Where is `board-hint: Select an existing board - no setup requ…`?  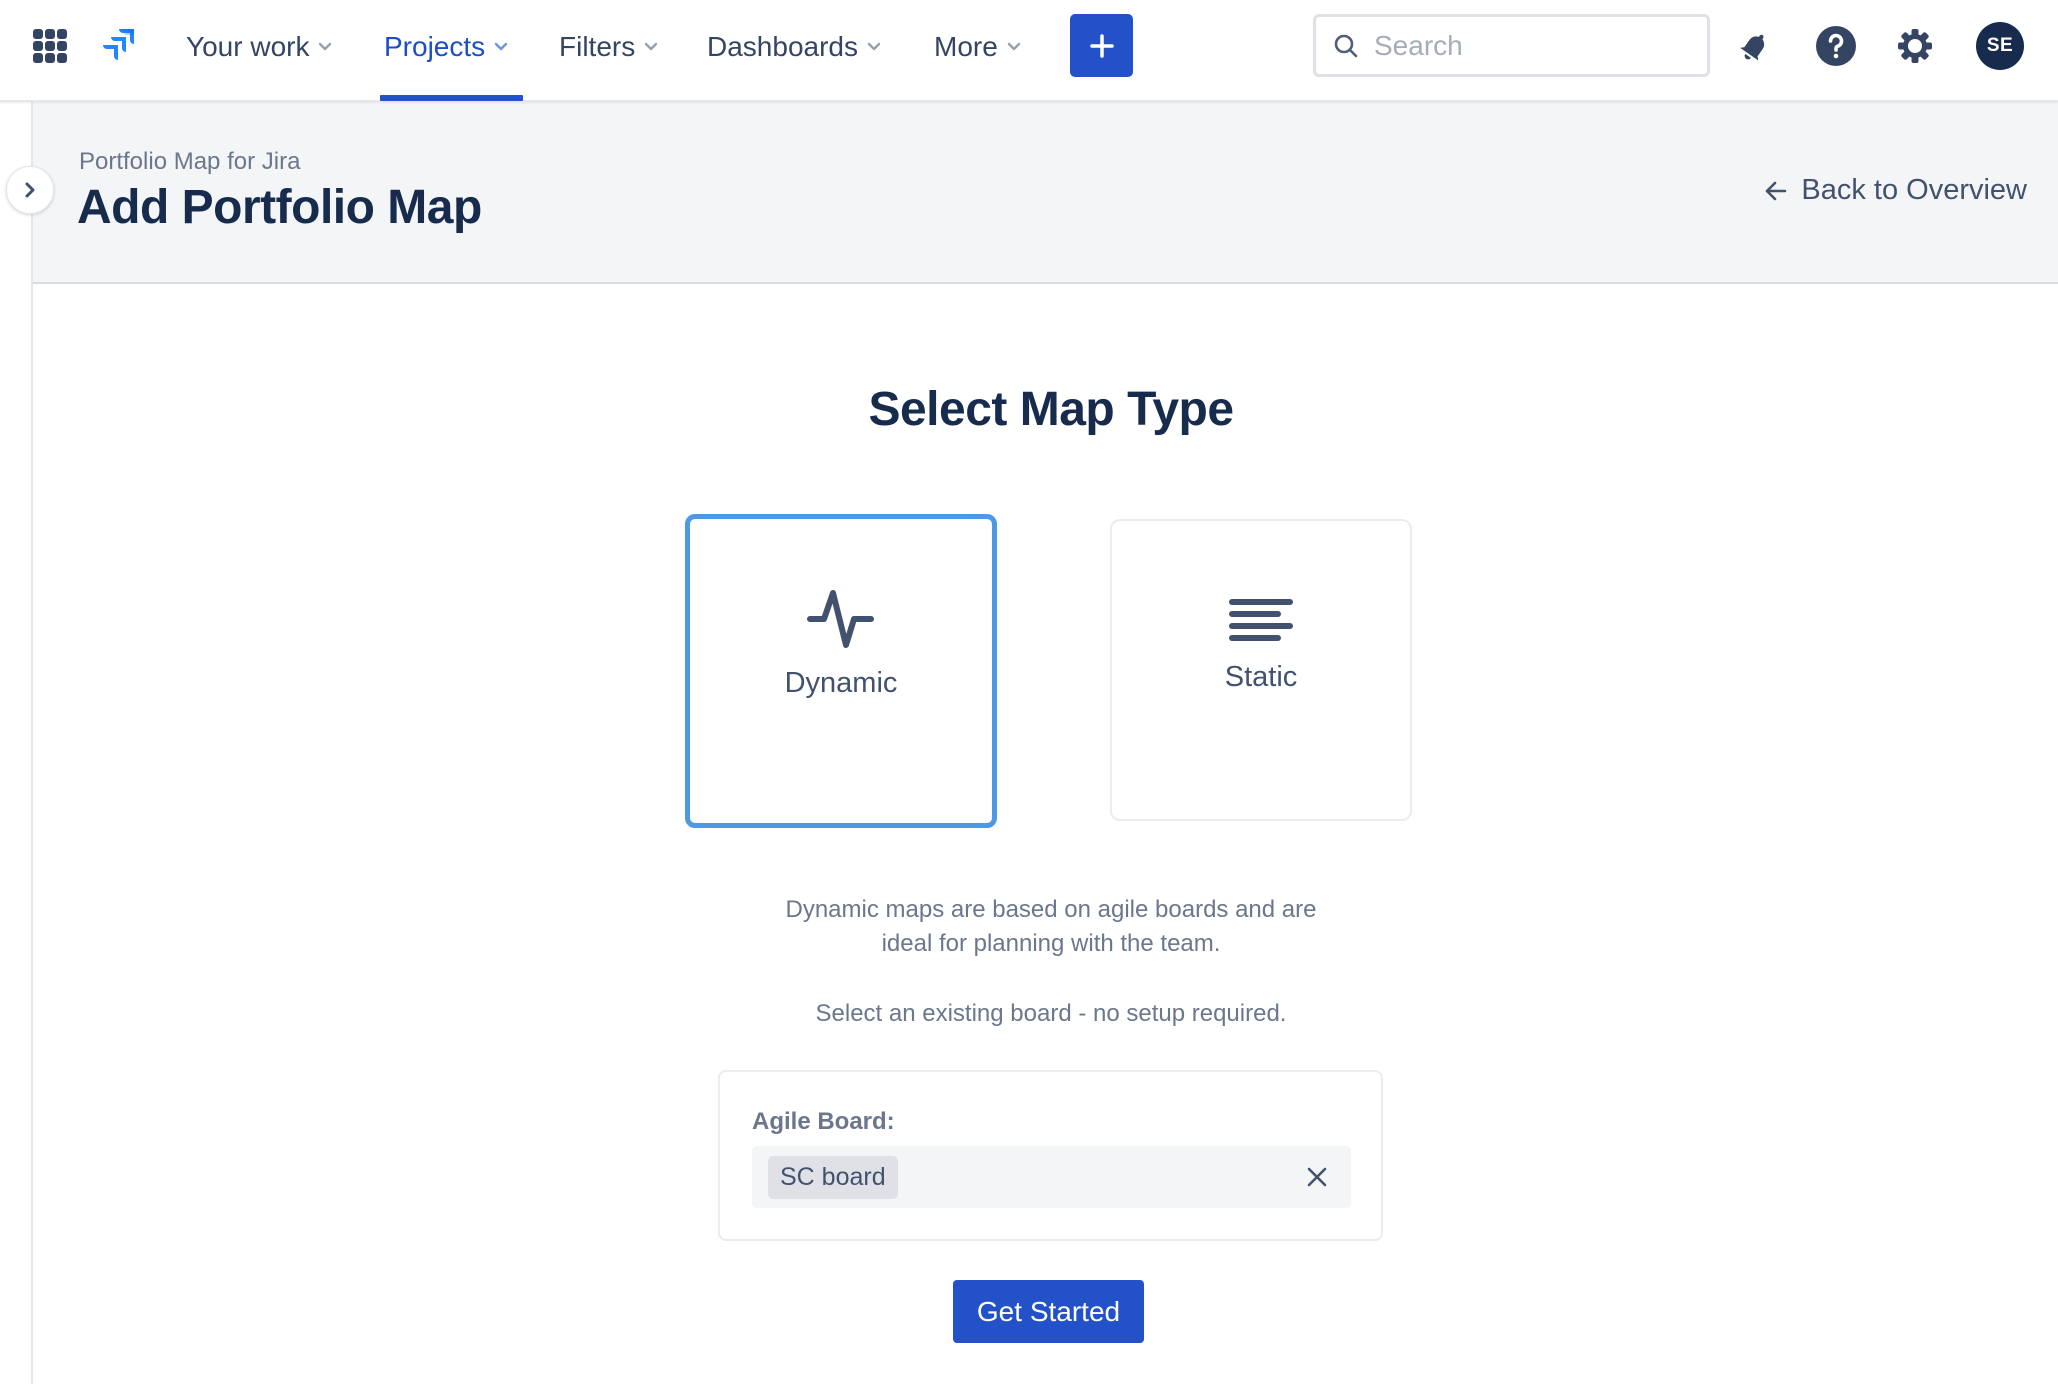
board-hint: Select an existing board - no setup requ… is located at coordinates (1051, 1013).